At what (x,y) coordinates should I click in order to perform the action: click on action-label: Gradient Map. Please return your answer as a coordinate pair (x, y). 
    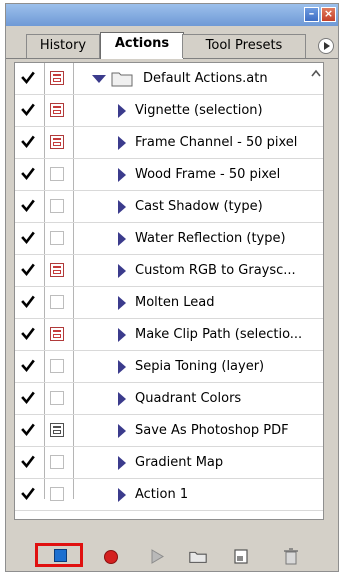
    Looking at the image, I should click on (179, 462).